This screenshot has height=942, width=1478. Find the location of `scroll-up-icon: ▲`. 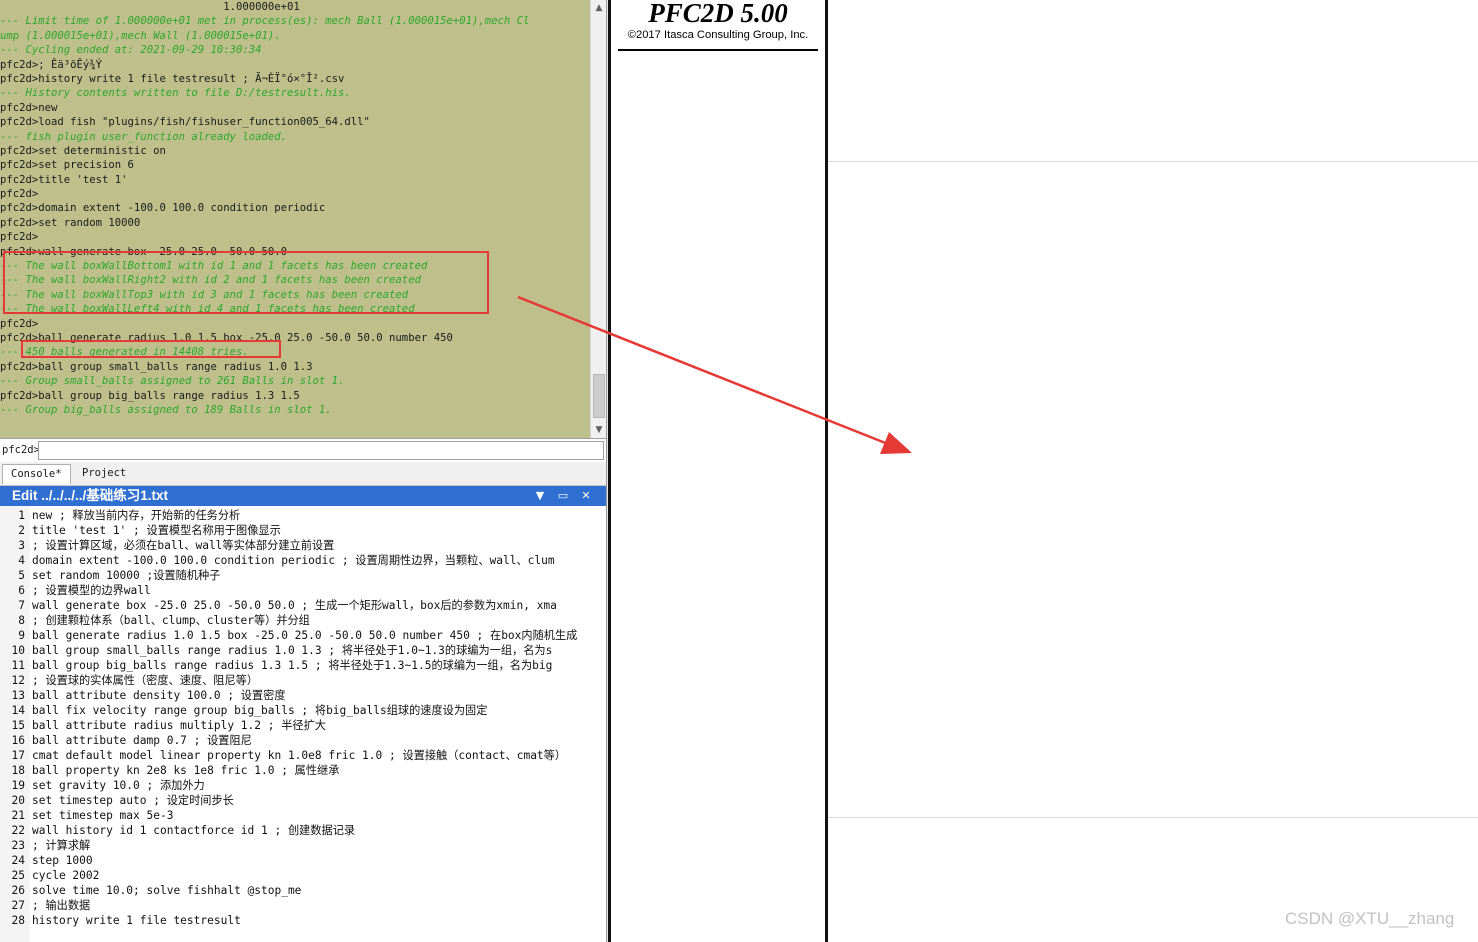

scroll-up-icon: ▲ is located at coordinates (599, 8).